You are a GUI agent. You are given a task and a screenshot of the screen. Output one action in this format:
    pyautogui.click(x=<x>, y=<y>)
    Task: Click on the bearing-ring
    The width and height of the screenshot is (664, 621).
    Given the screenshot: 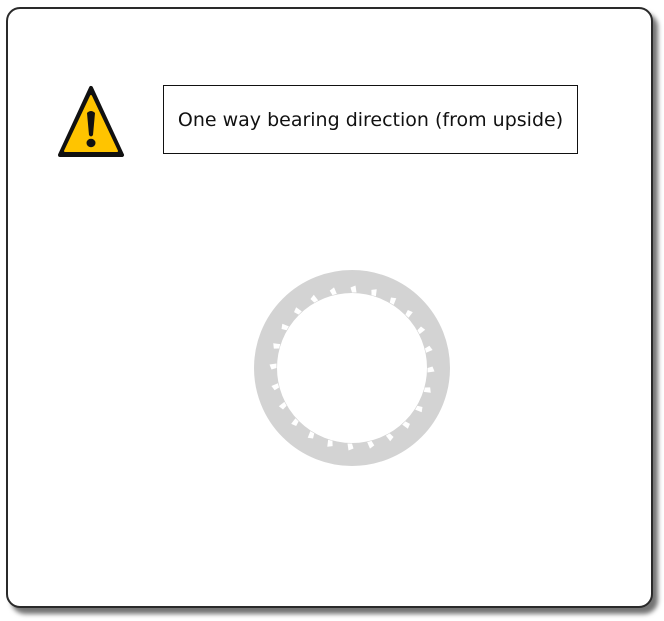 What is the action you would take?
    pyautogui.click(x=352, y=368)
    